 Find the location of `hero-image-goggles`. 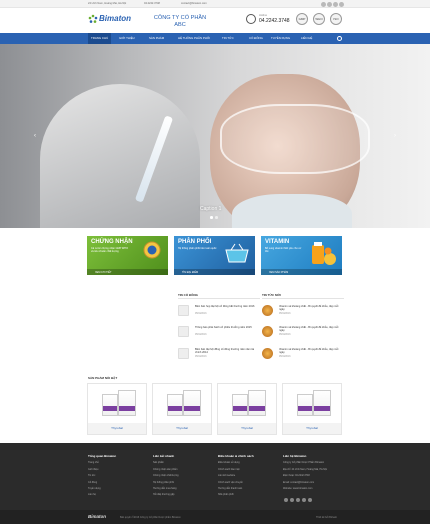

hero-image-goggles is located at coordinates (295, 139).